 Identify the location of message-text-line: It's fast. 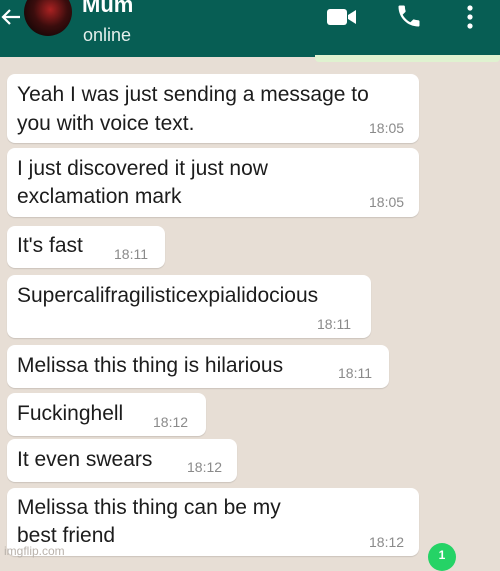
(50, 245).